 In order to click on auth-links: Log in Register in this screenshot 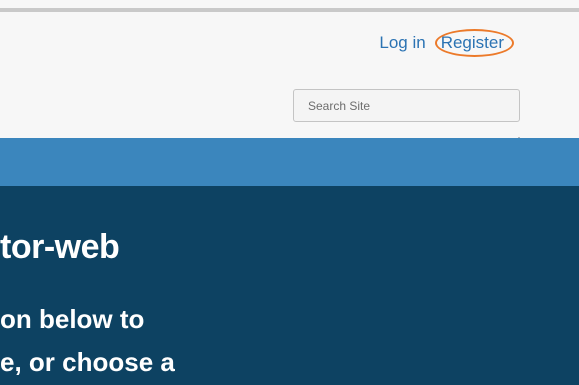, I will do `click(446, 43)`.